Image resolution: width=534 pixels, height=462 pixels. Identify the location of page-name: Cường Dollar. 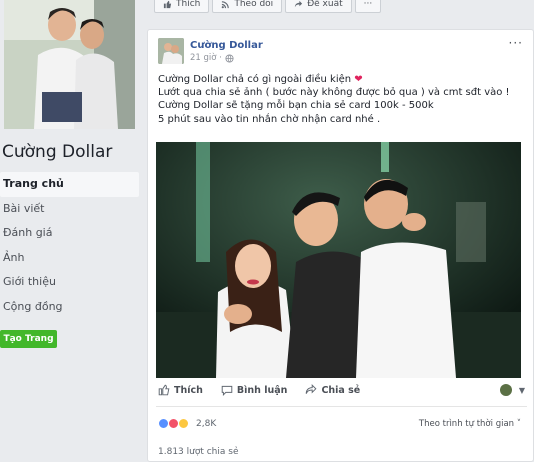
(57, 152).